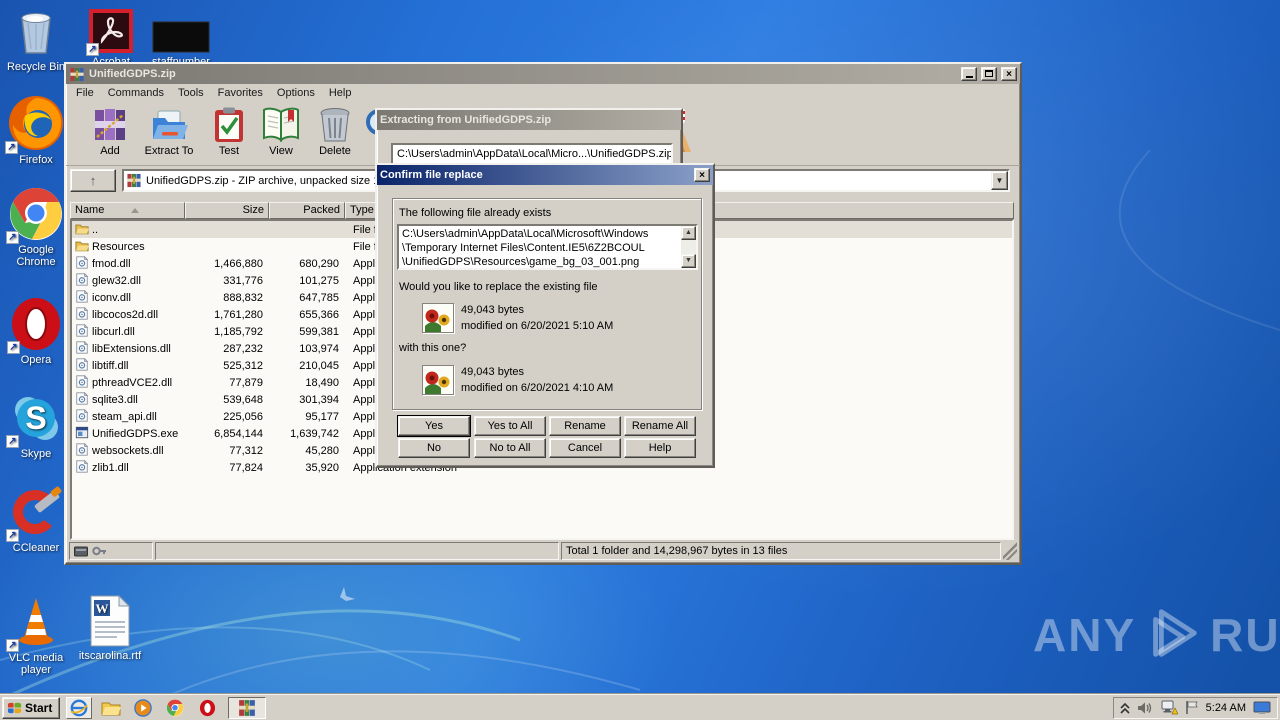 This screenshot has width=1280, height=720. What do you see at coordinates (989, 74) in the screenshot?
I see `maximize-button` at bounding box center [989, 74].